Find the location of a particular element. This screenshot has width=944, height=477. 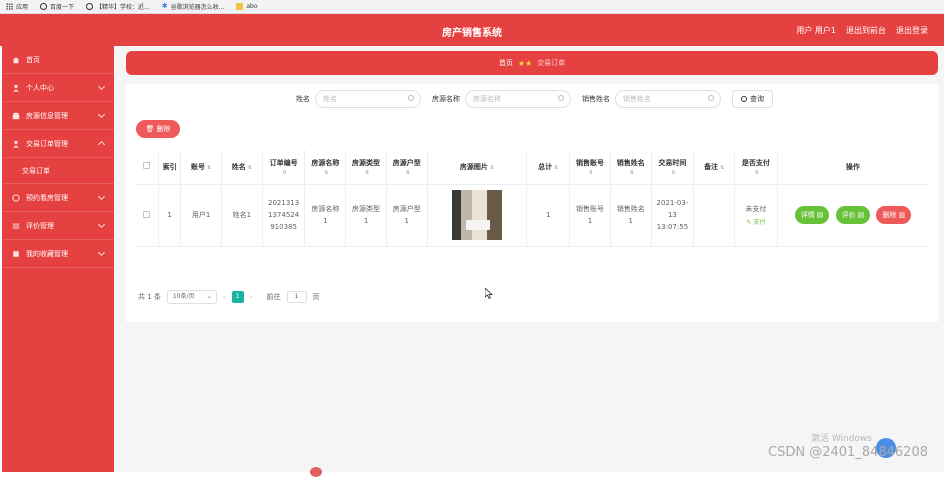

sidebar-item-appointment: 预约看房管理 is located at coordinates (58, 198).